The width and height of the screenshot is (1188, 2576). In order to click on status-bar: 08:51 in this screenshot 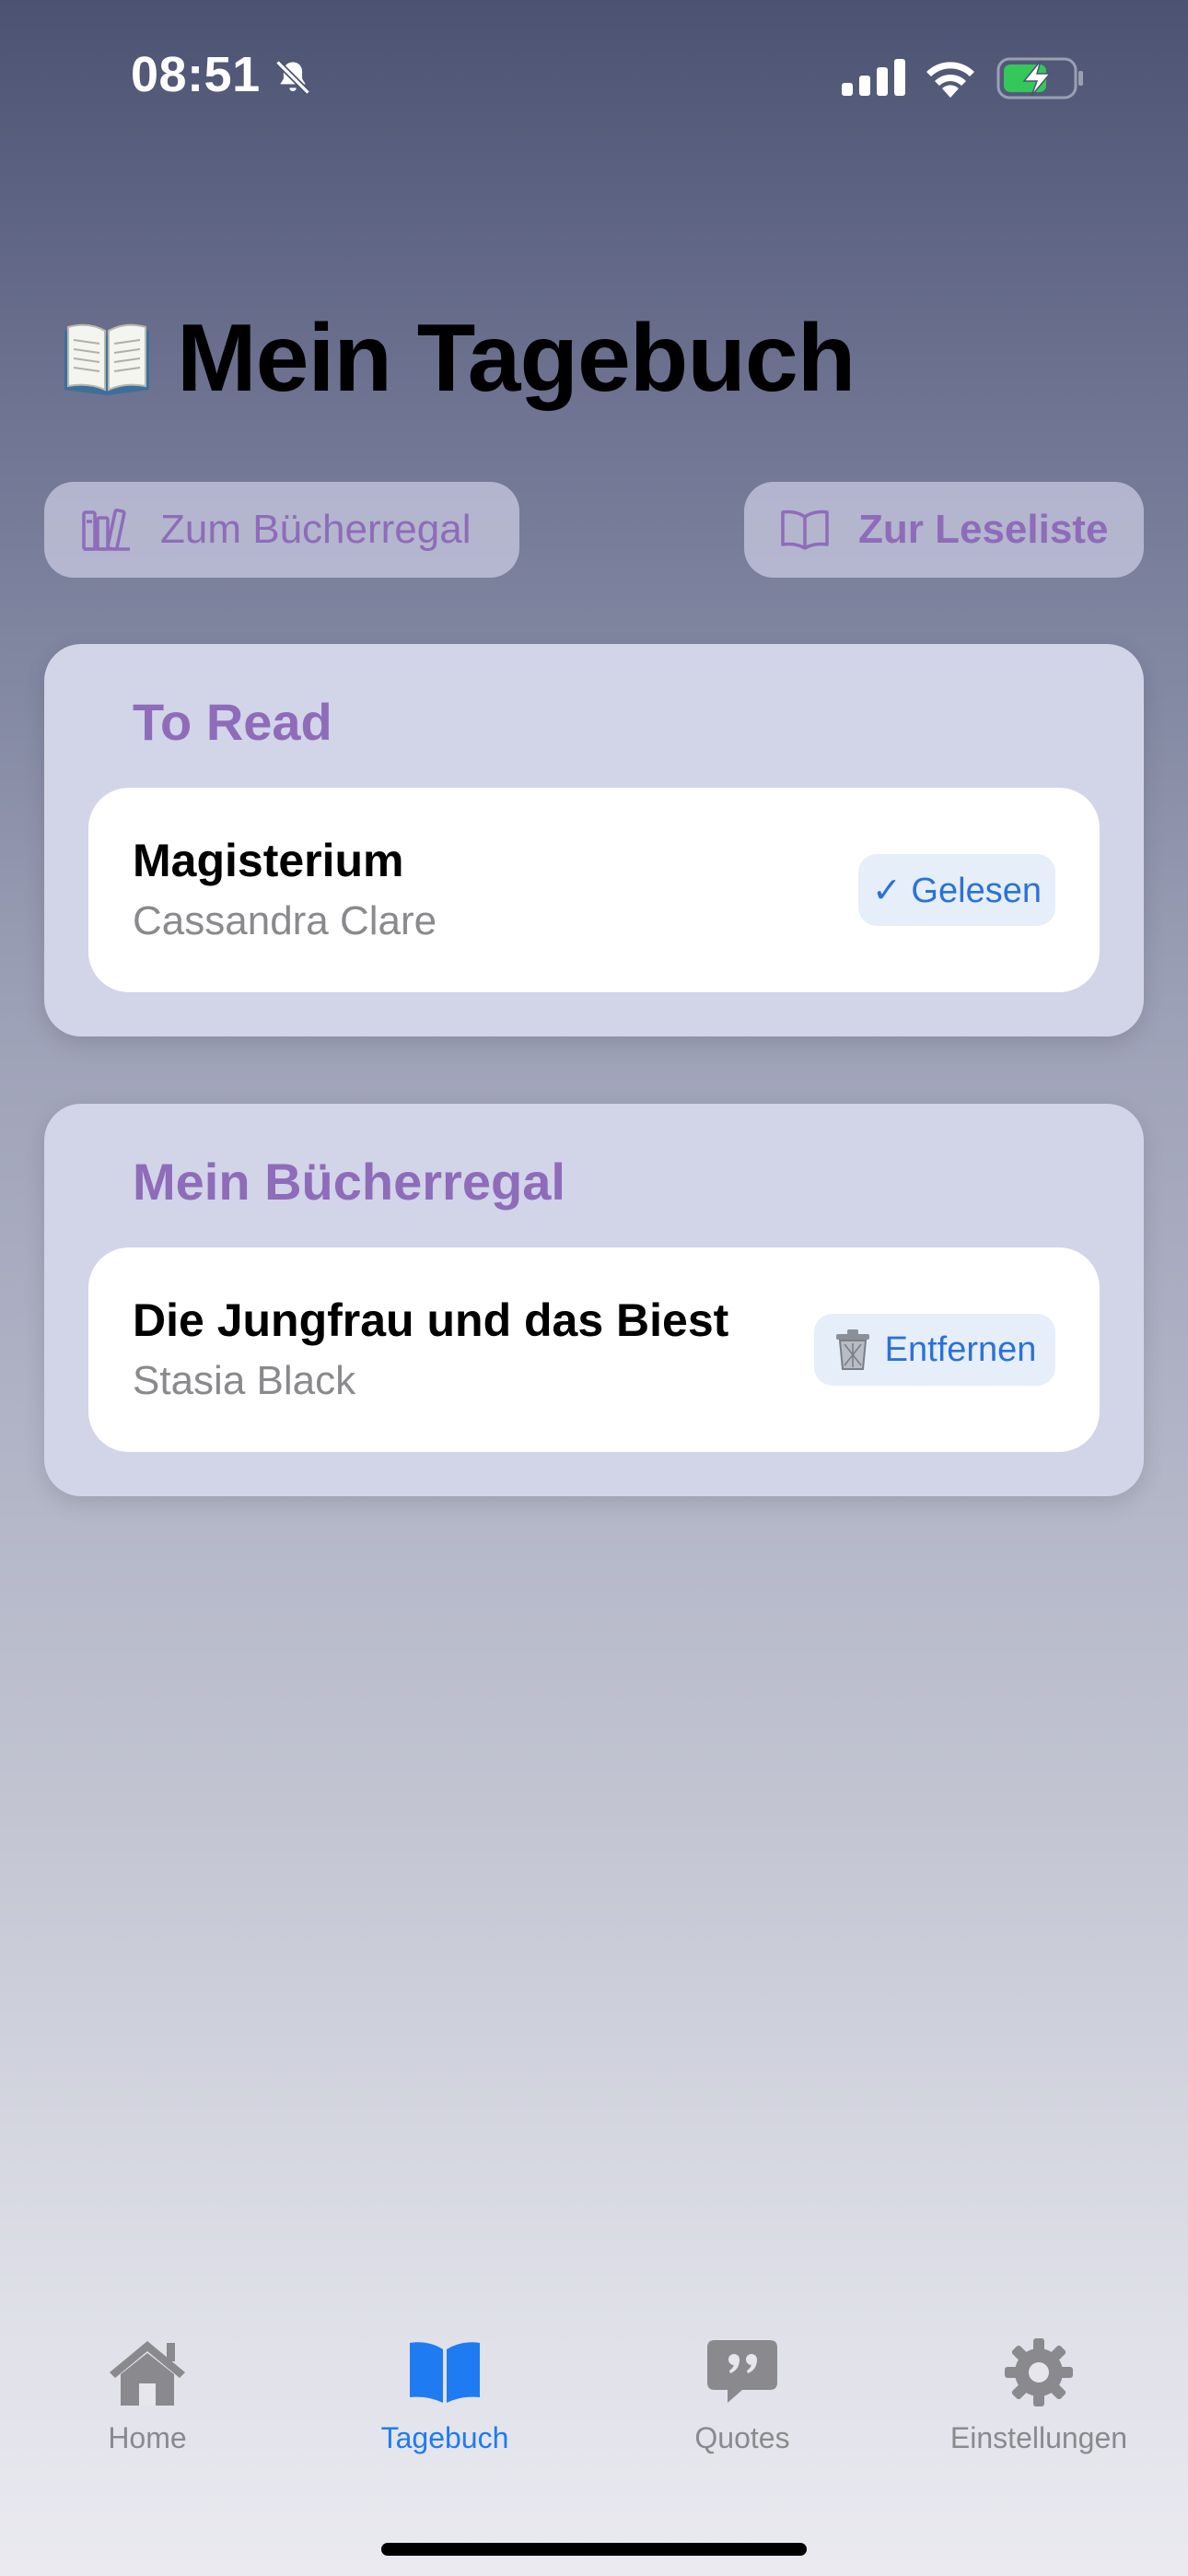, I will do `click(594, 78)`.